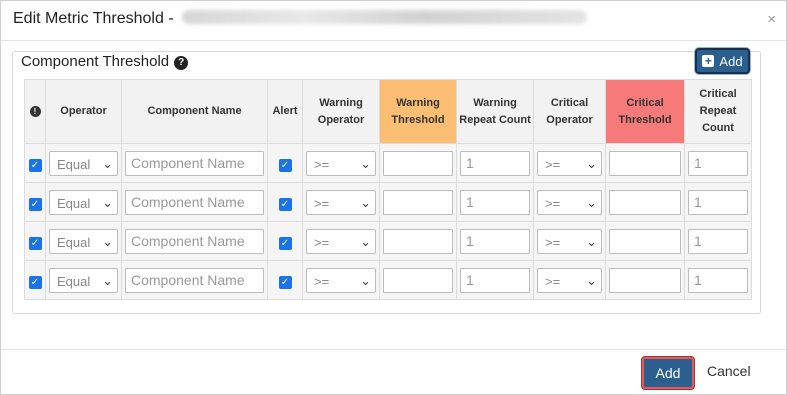 This screenshot has height=395, width=787. I want to click on modal-title-text: Edit Metric Threshold -, so click(93, 18).